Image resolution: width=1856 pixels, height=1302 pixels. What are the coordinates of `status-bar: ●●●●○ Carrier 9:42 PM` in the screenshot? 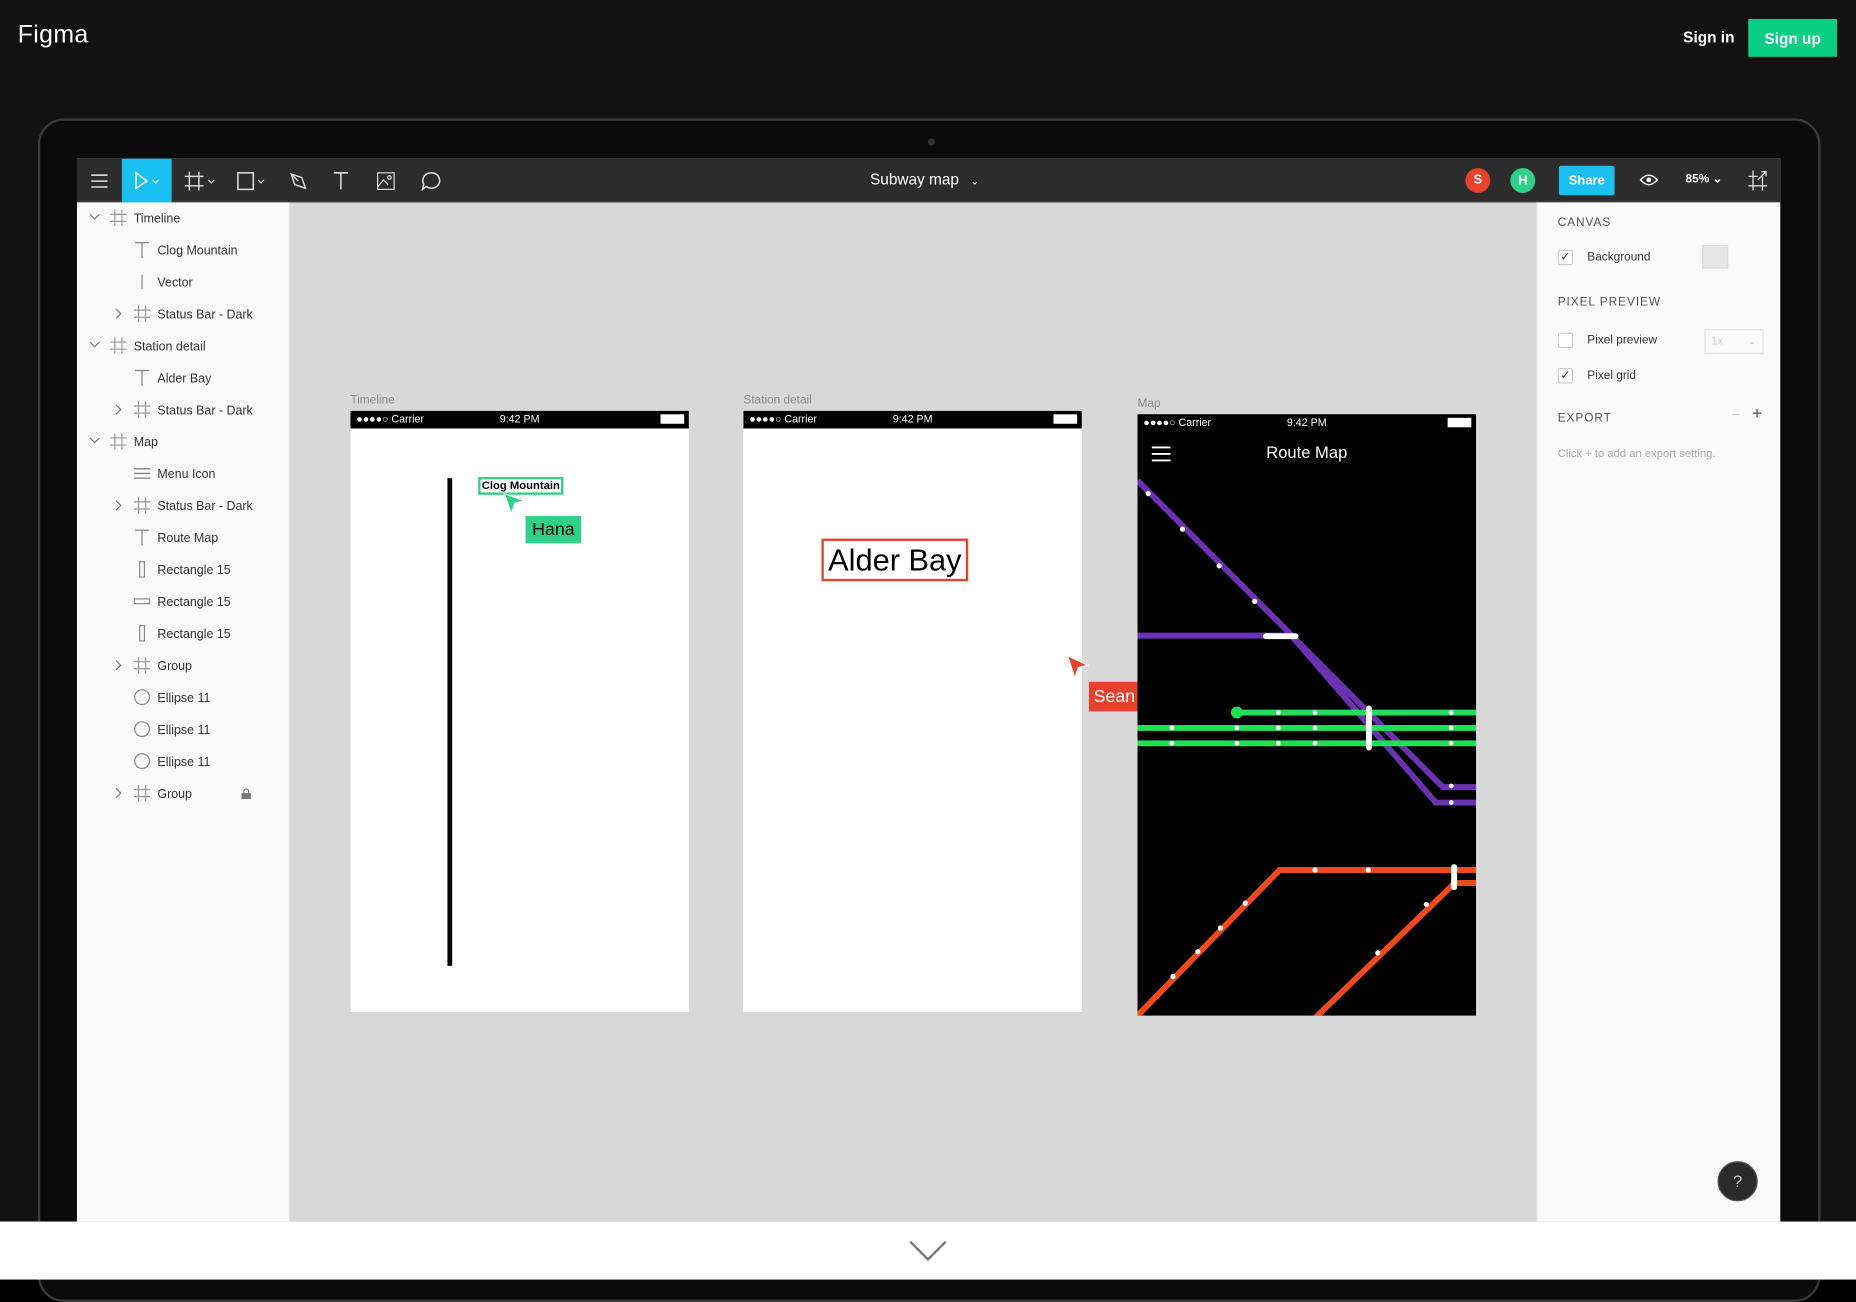 It's located at (912, 419).